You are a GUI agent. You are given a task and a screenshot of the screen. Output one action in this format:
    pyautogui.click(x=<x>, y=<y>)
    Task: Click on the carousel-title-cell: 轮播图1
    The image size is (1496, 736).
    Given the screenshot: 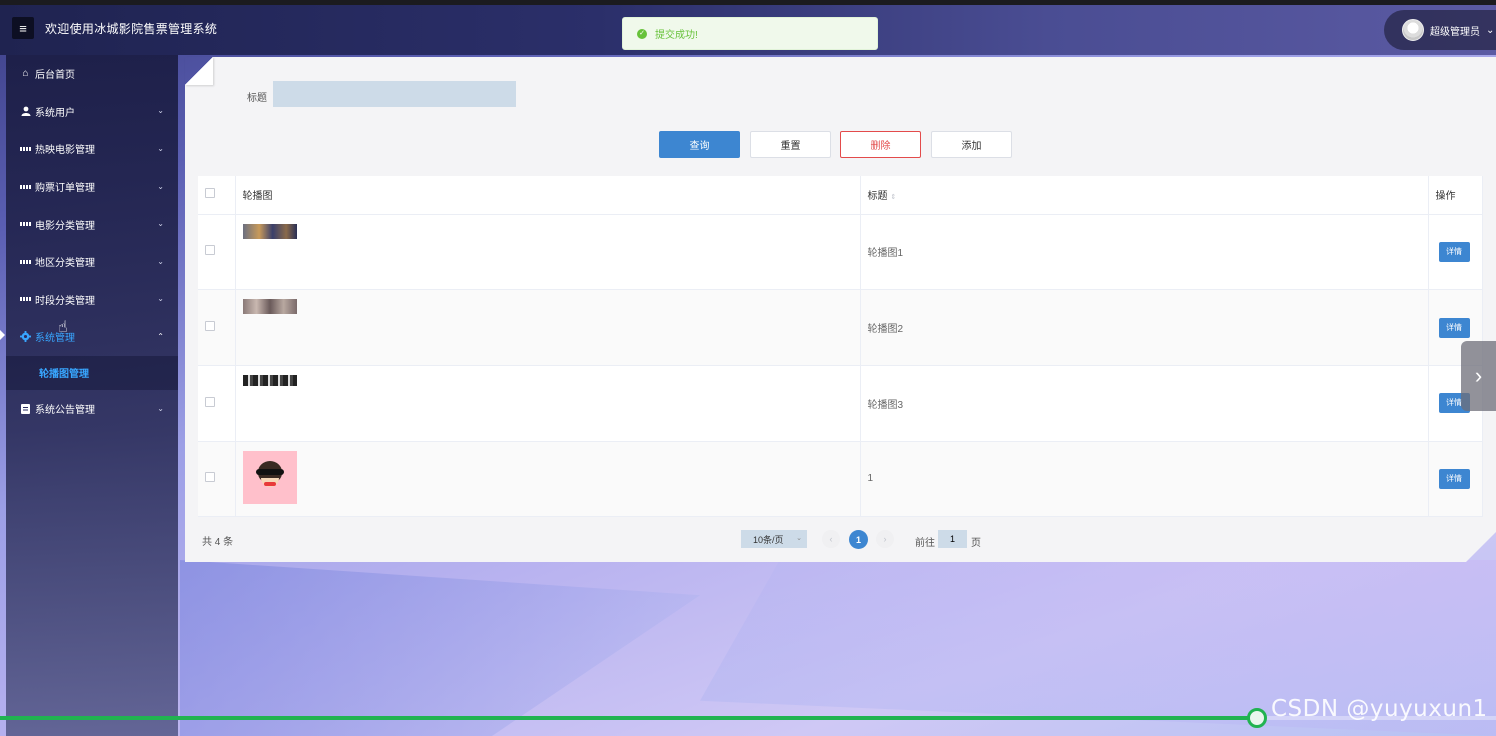 What is the action you would take?
    pyautogui.click(x=1144, y=252)
    